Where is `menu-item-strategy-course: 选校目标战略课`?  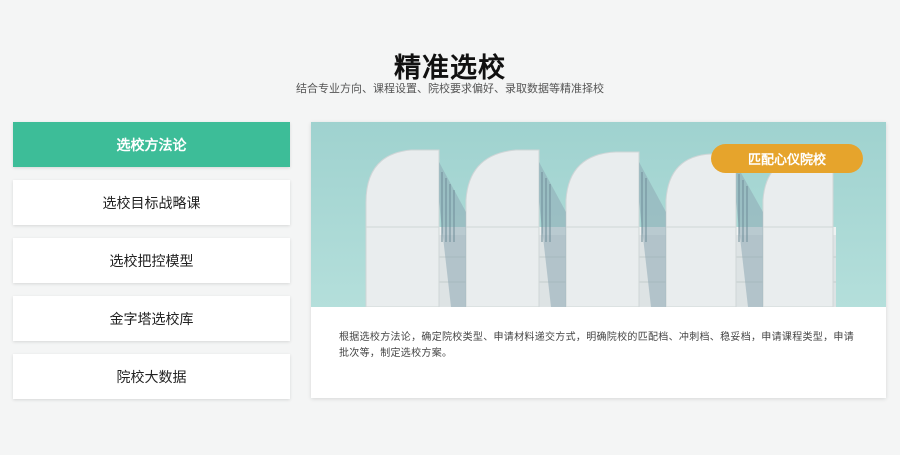
menu-item-strategy-course: 选校目标战略课 is located at coordinates (151, 202).